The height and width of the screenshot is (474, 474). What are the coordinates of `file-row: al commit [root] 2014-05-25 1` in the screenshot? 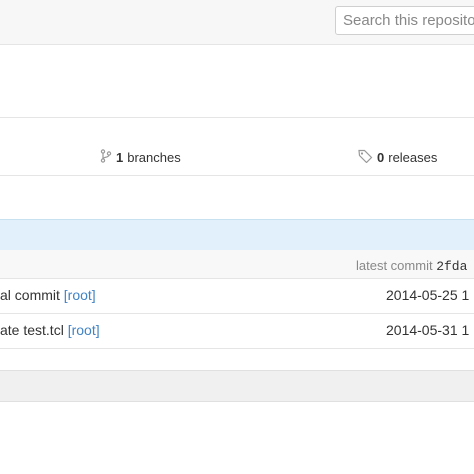 It's located at (237, 296).